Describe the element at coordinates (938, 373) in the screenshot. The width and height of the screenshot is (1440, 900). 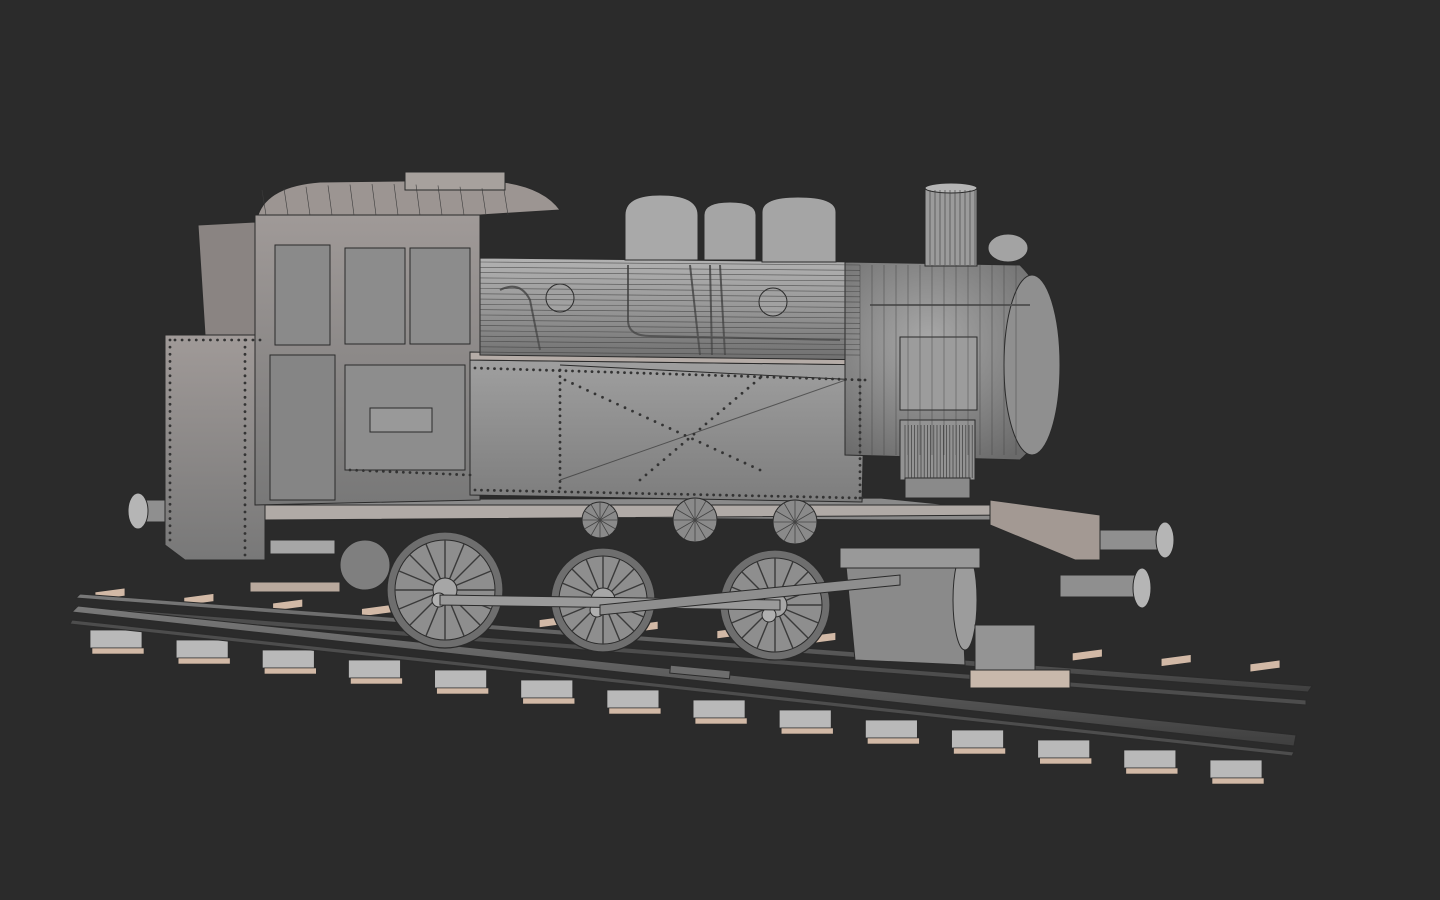
I see `air-pump-top` at that location.